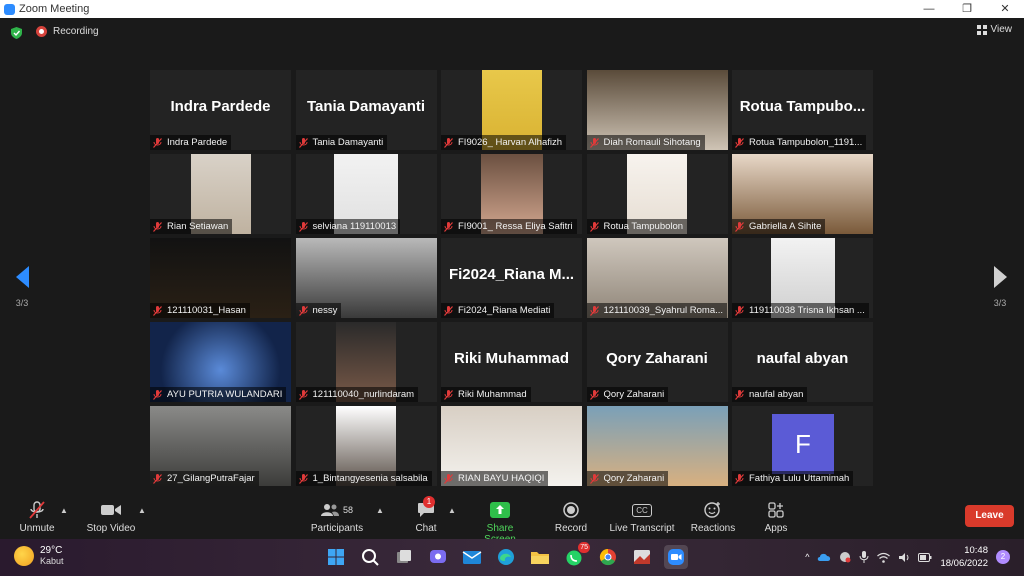 The height and width of the screenshot is (576, 1024). Describe the element at coordinates (925, 557) in the screenshot. I see `battery-icon` at that location.